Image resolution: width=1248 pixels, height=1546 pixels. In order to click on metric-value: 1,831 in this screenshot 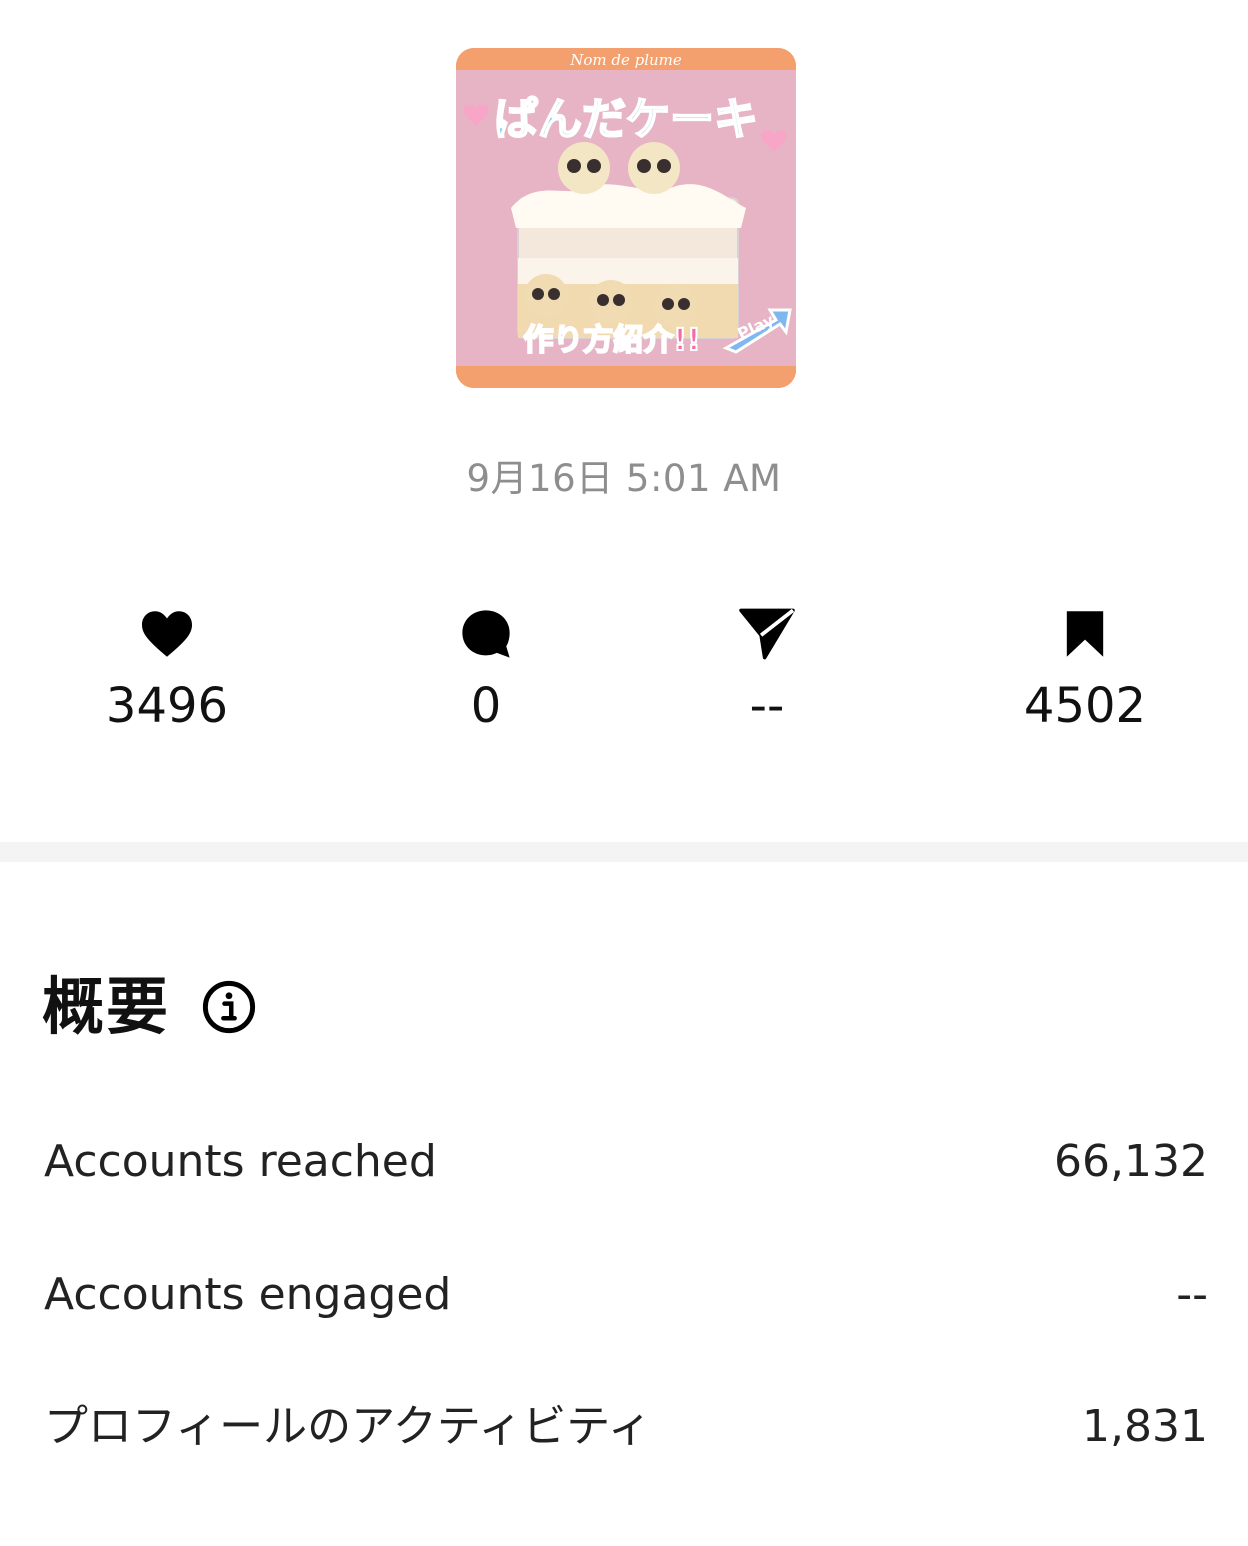, I will do `click(1145, 1426)`.